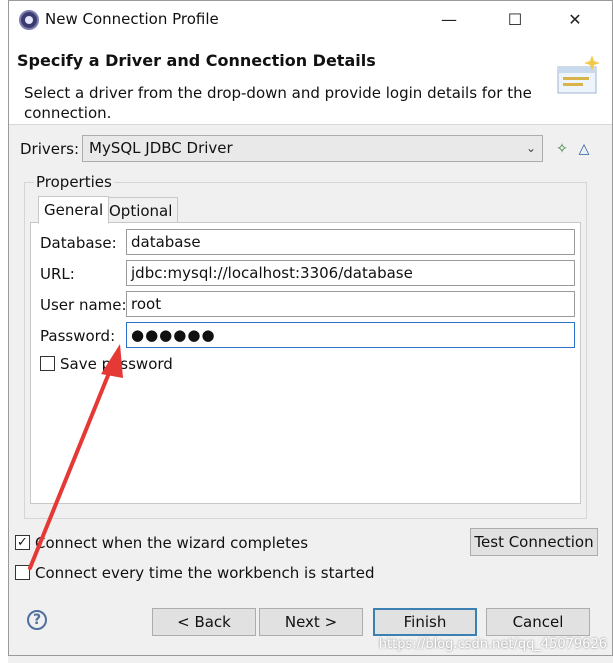  Describe the element at coordinates (74, 210) in the screenshot. I see `tab-general: General` at that location.